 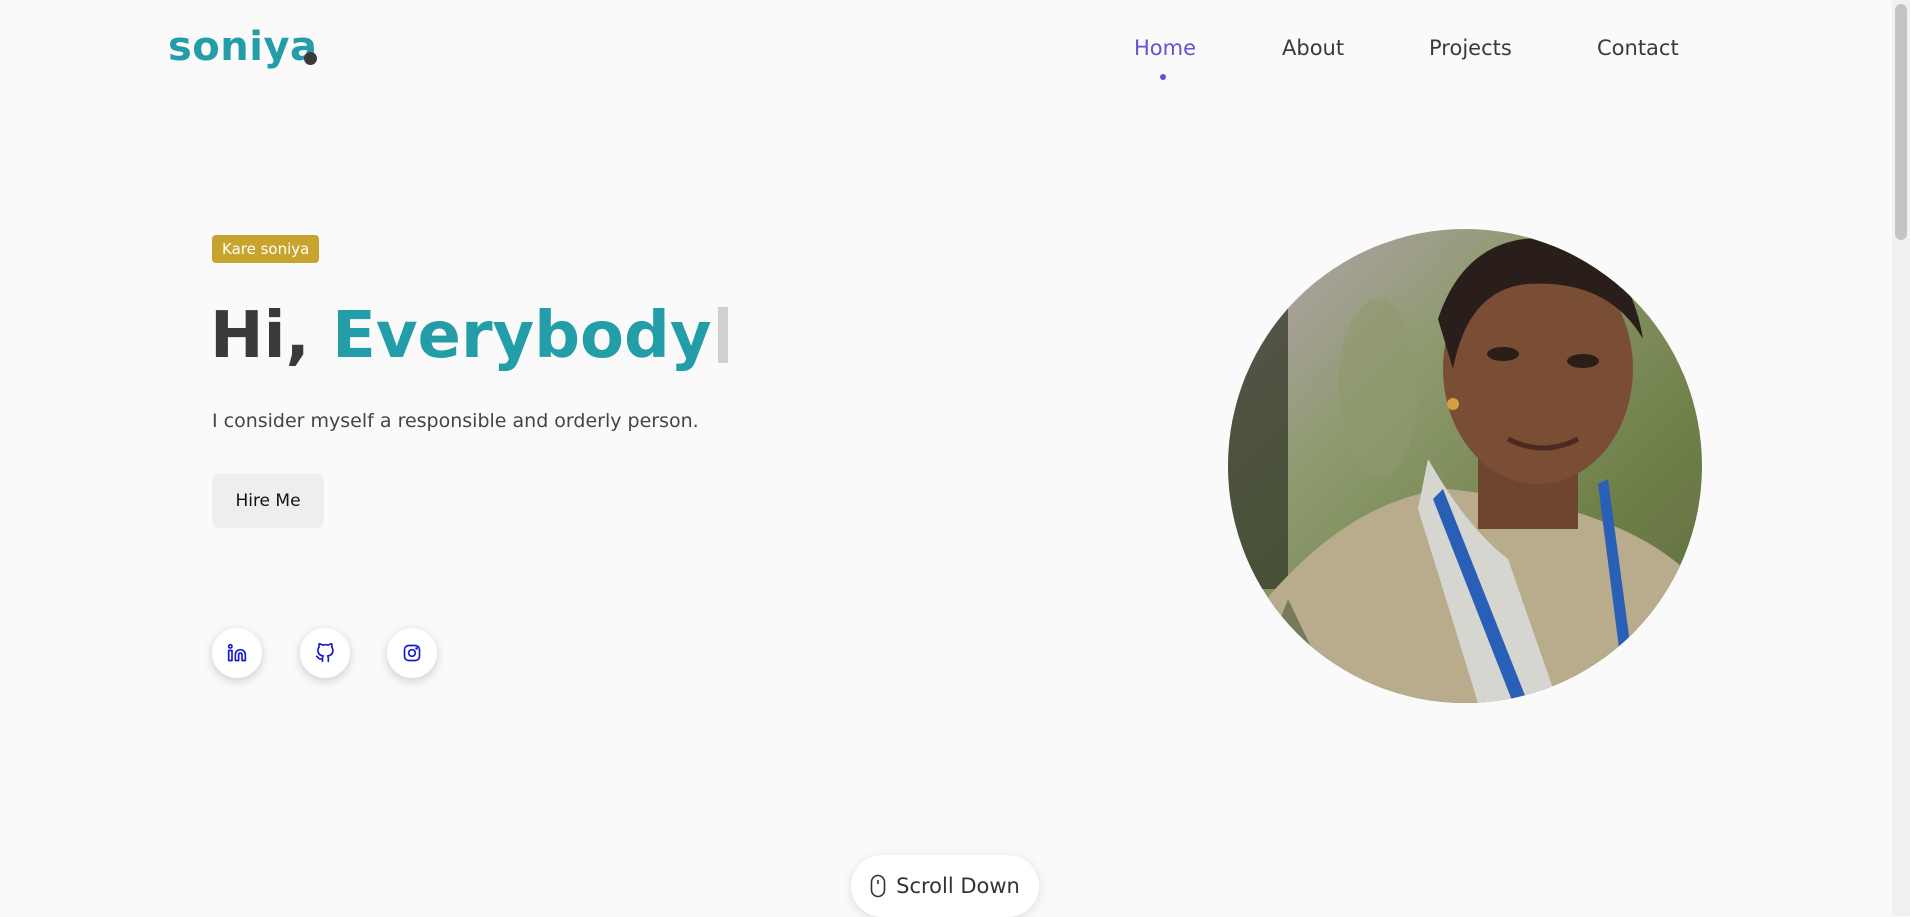 I want to click on linkedin-icon, so click(x=237, y=652).